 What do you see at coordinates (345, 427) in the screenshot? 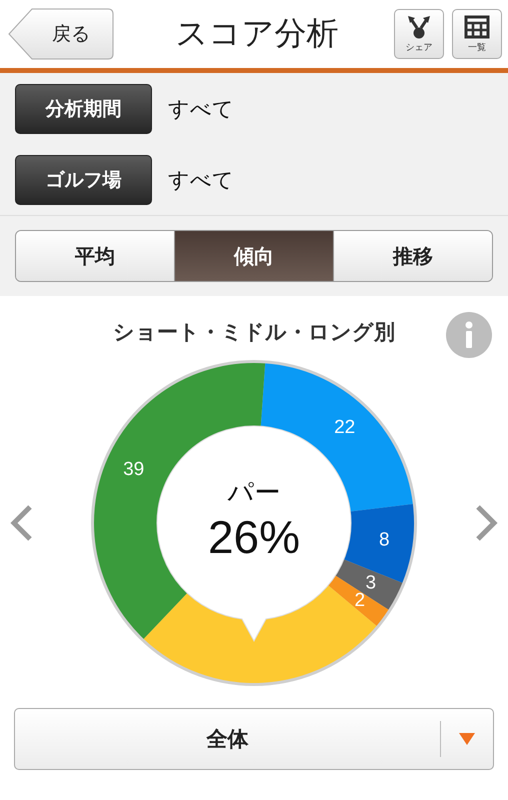
I see `slice-value: 22` at bounding box center [345, 427].